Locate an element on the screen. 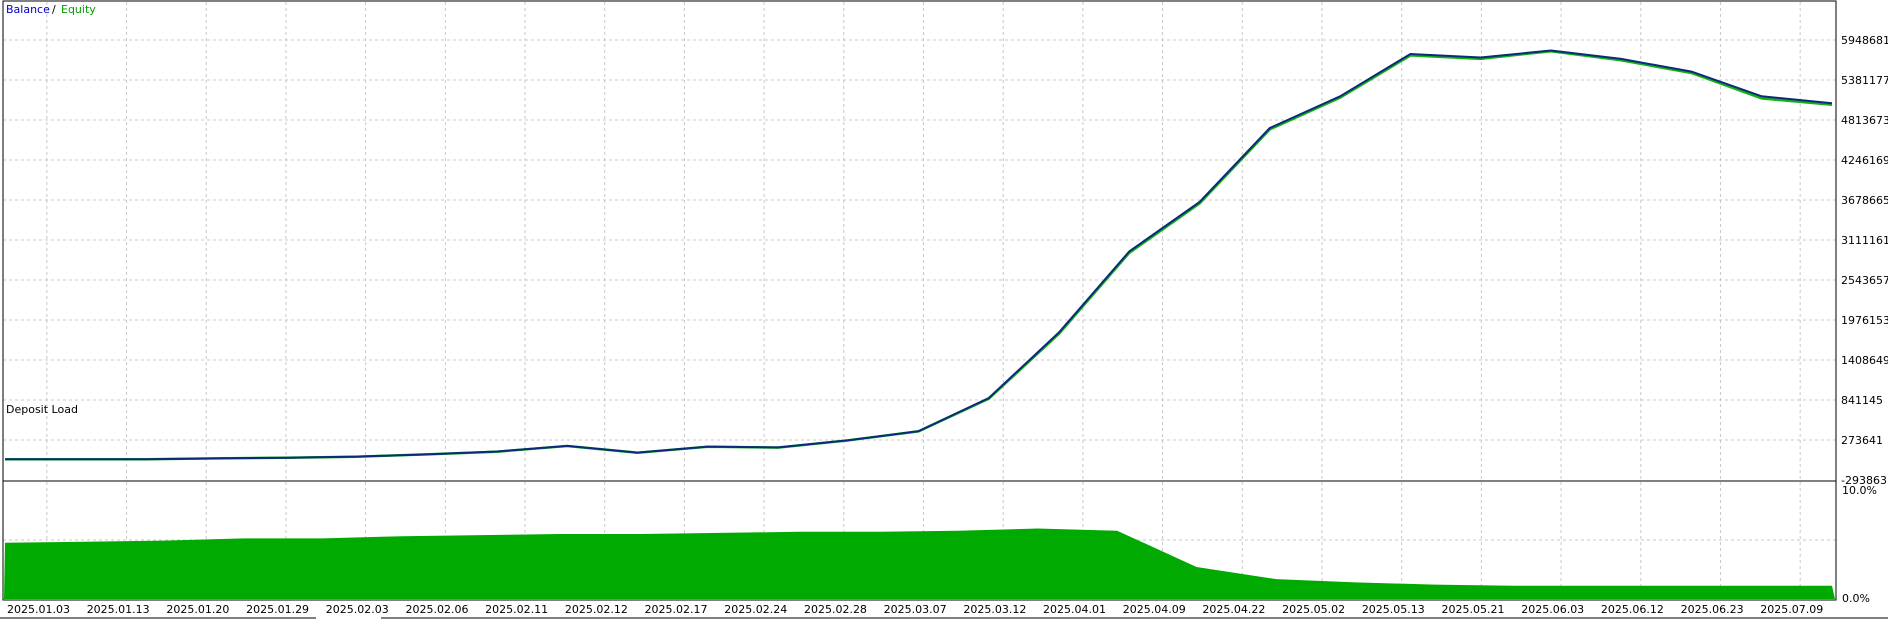 Image resolution: width=1888 pixels, height=621 pixels. x-tick-label: 2025.02.12 is located at coordinates (596, 609).